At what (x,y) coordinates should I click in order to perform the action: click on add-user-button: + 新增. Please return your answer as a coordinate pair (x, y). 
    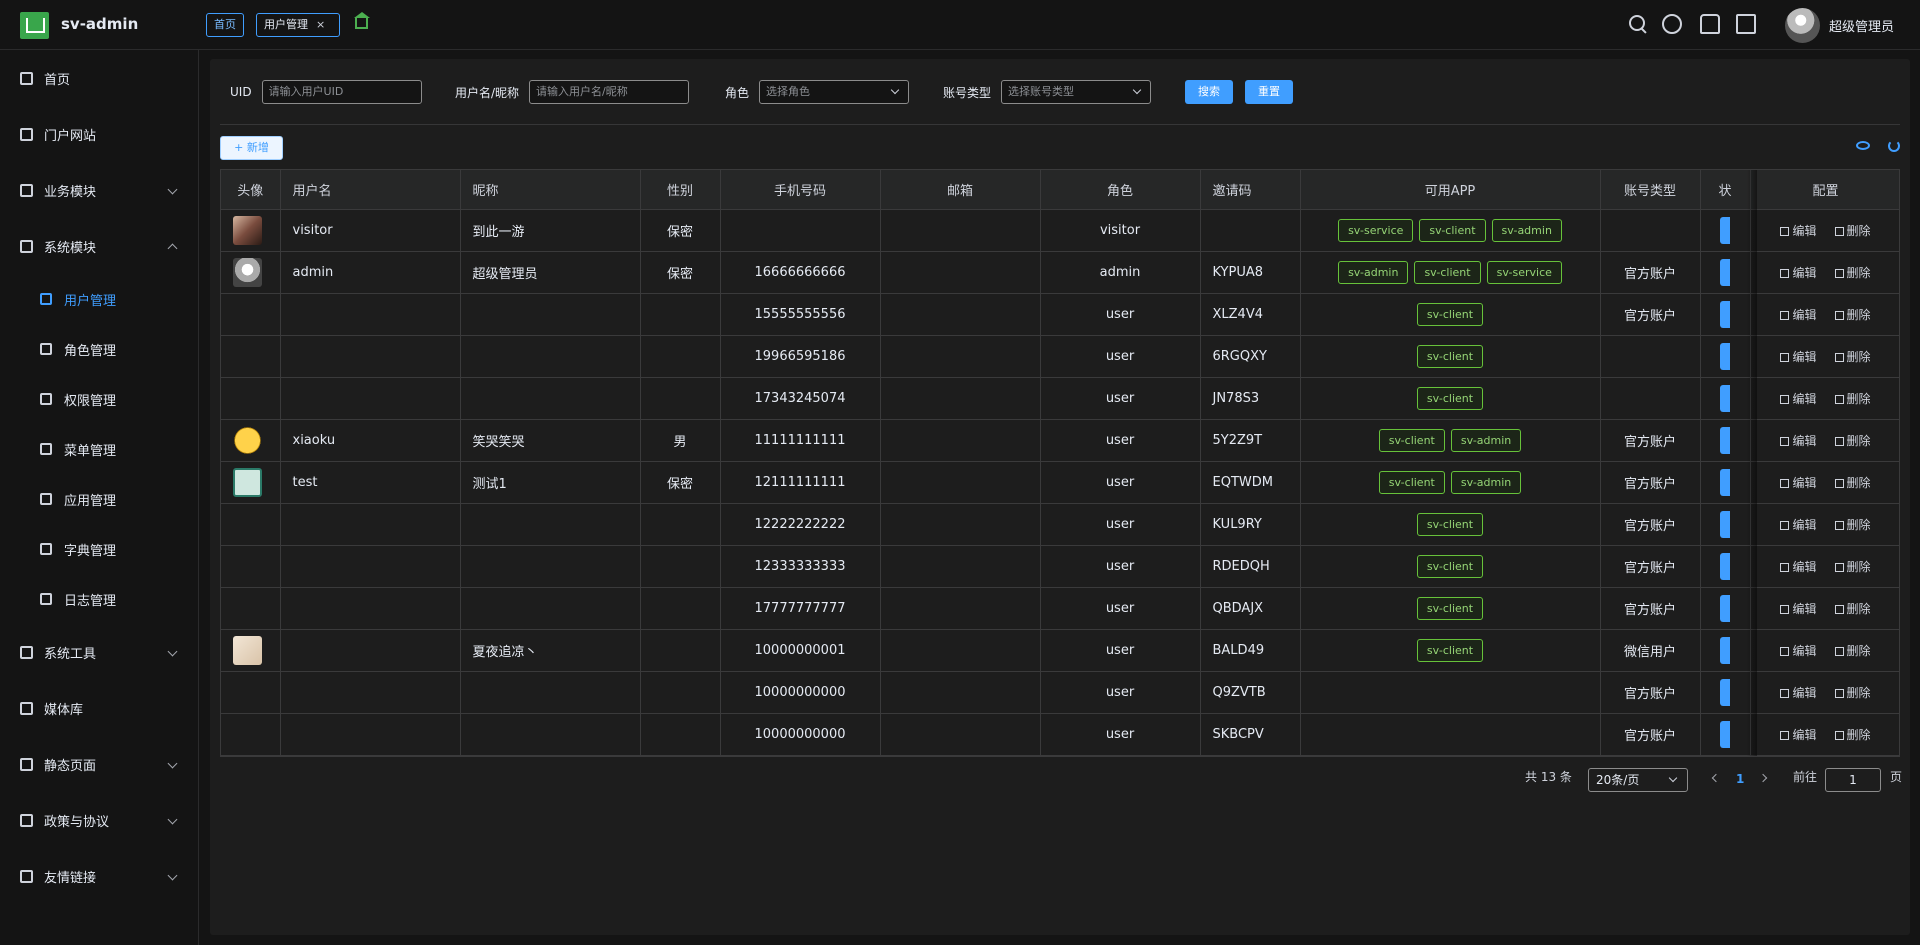
    Looking at the image, I should click on (251, 148).